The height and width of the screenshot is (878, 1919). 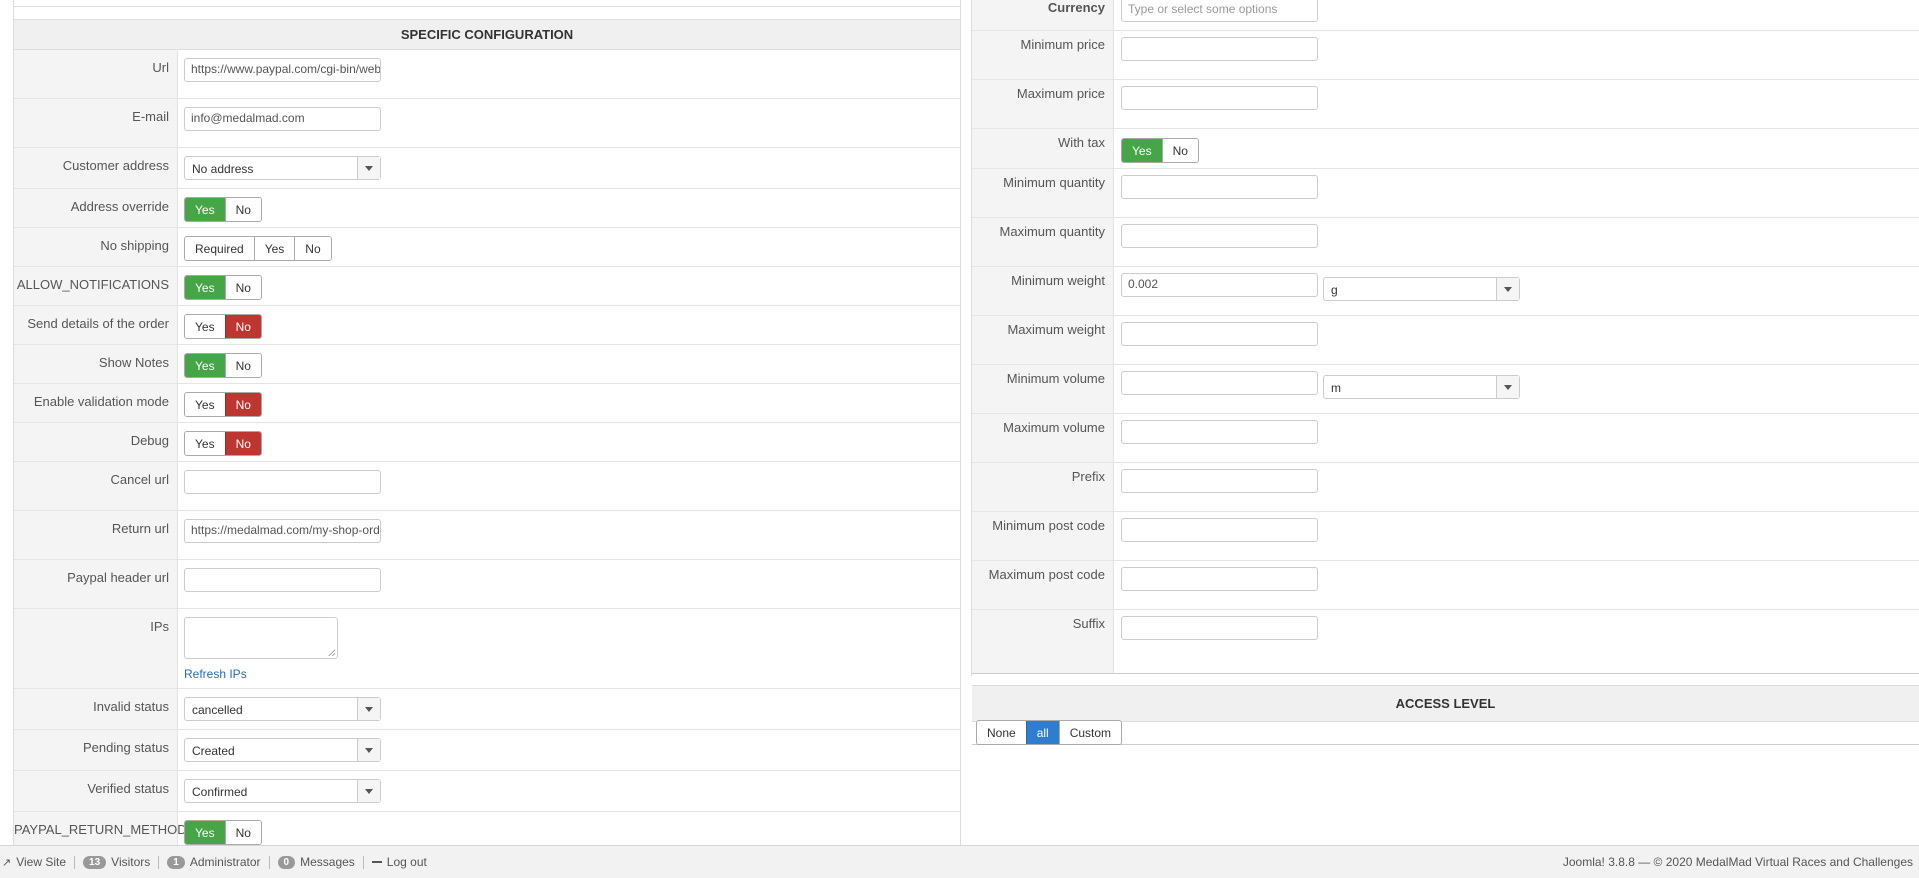 I want to click on minus-icon, so click(x=376, y=862).